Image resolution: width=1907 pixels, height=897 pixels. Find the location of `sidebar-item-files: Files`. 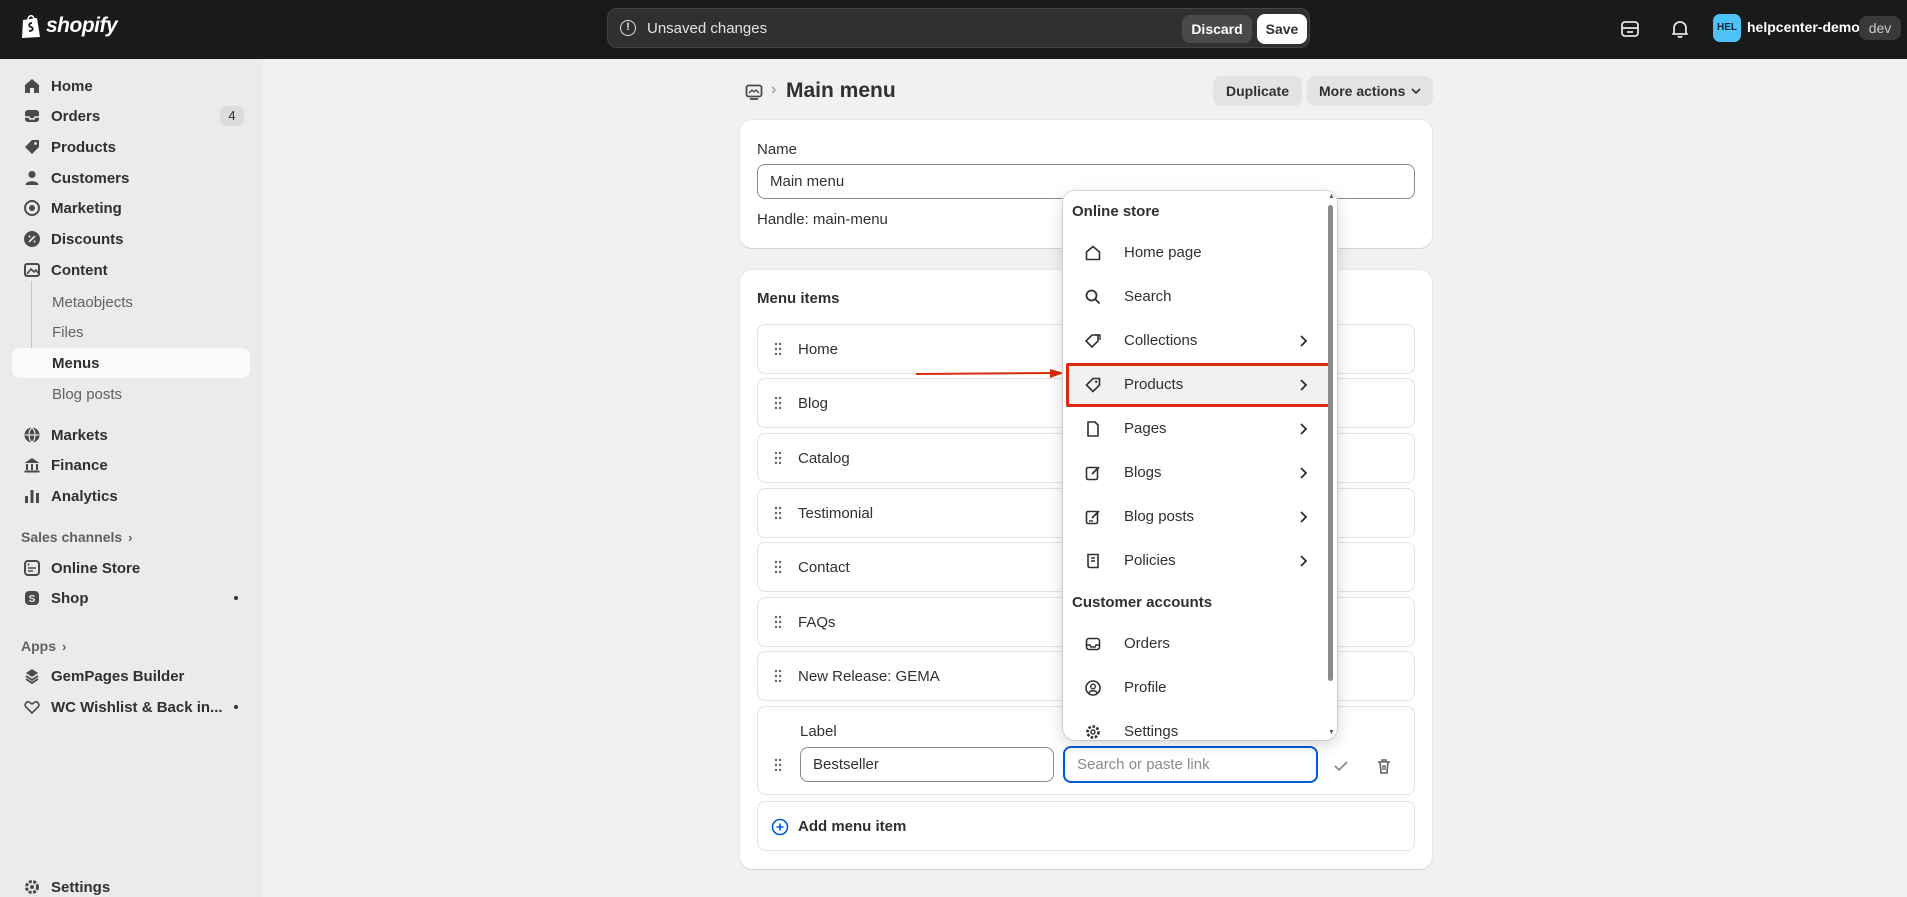

sidebar-item-files: Files is located at coordinates (145, 332).